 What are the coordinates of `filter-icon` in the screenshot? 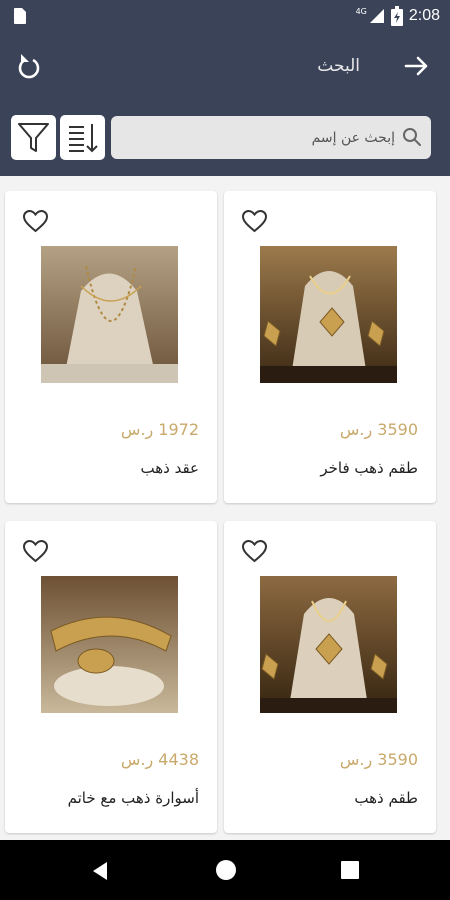 It's located at (33, 137).